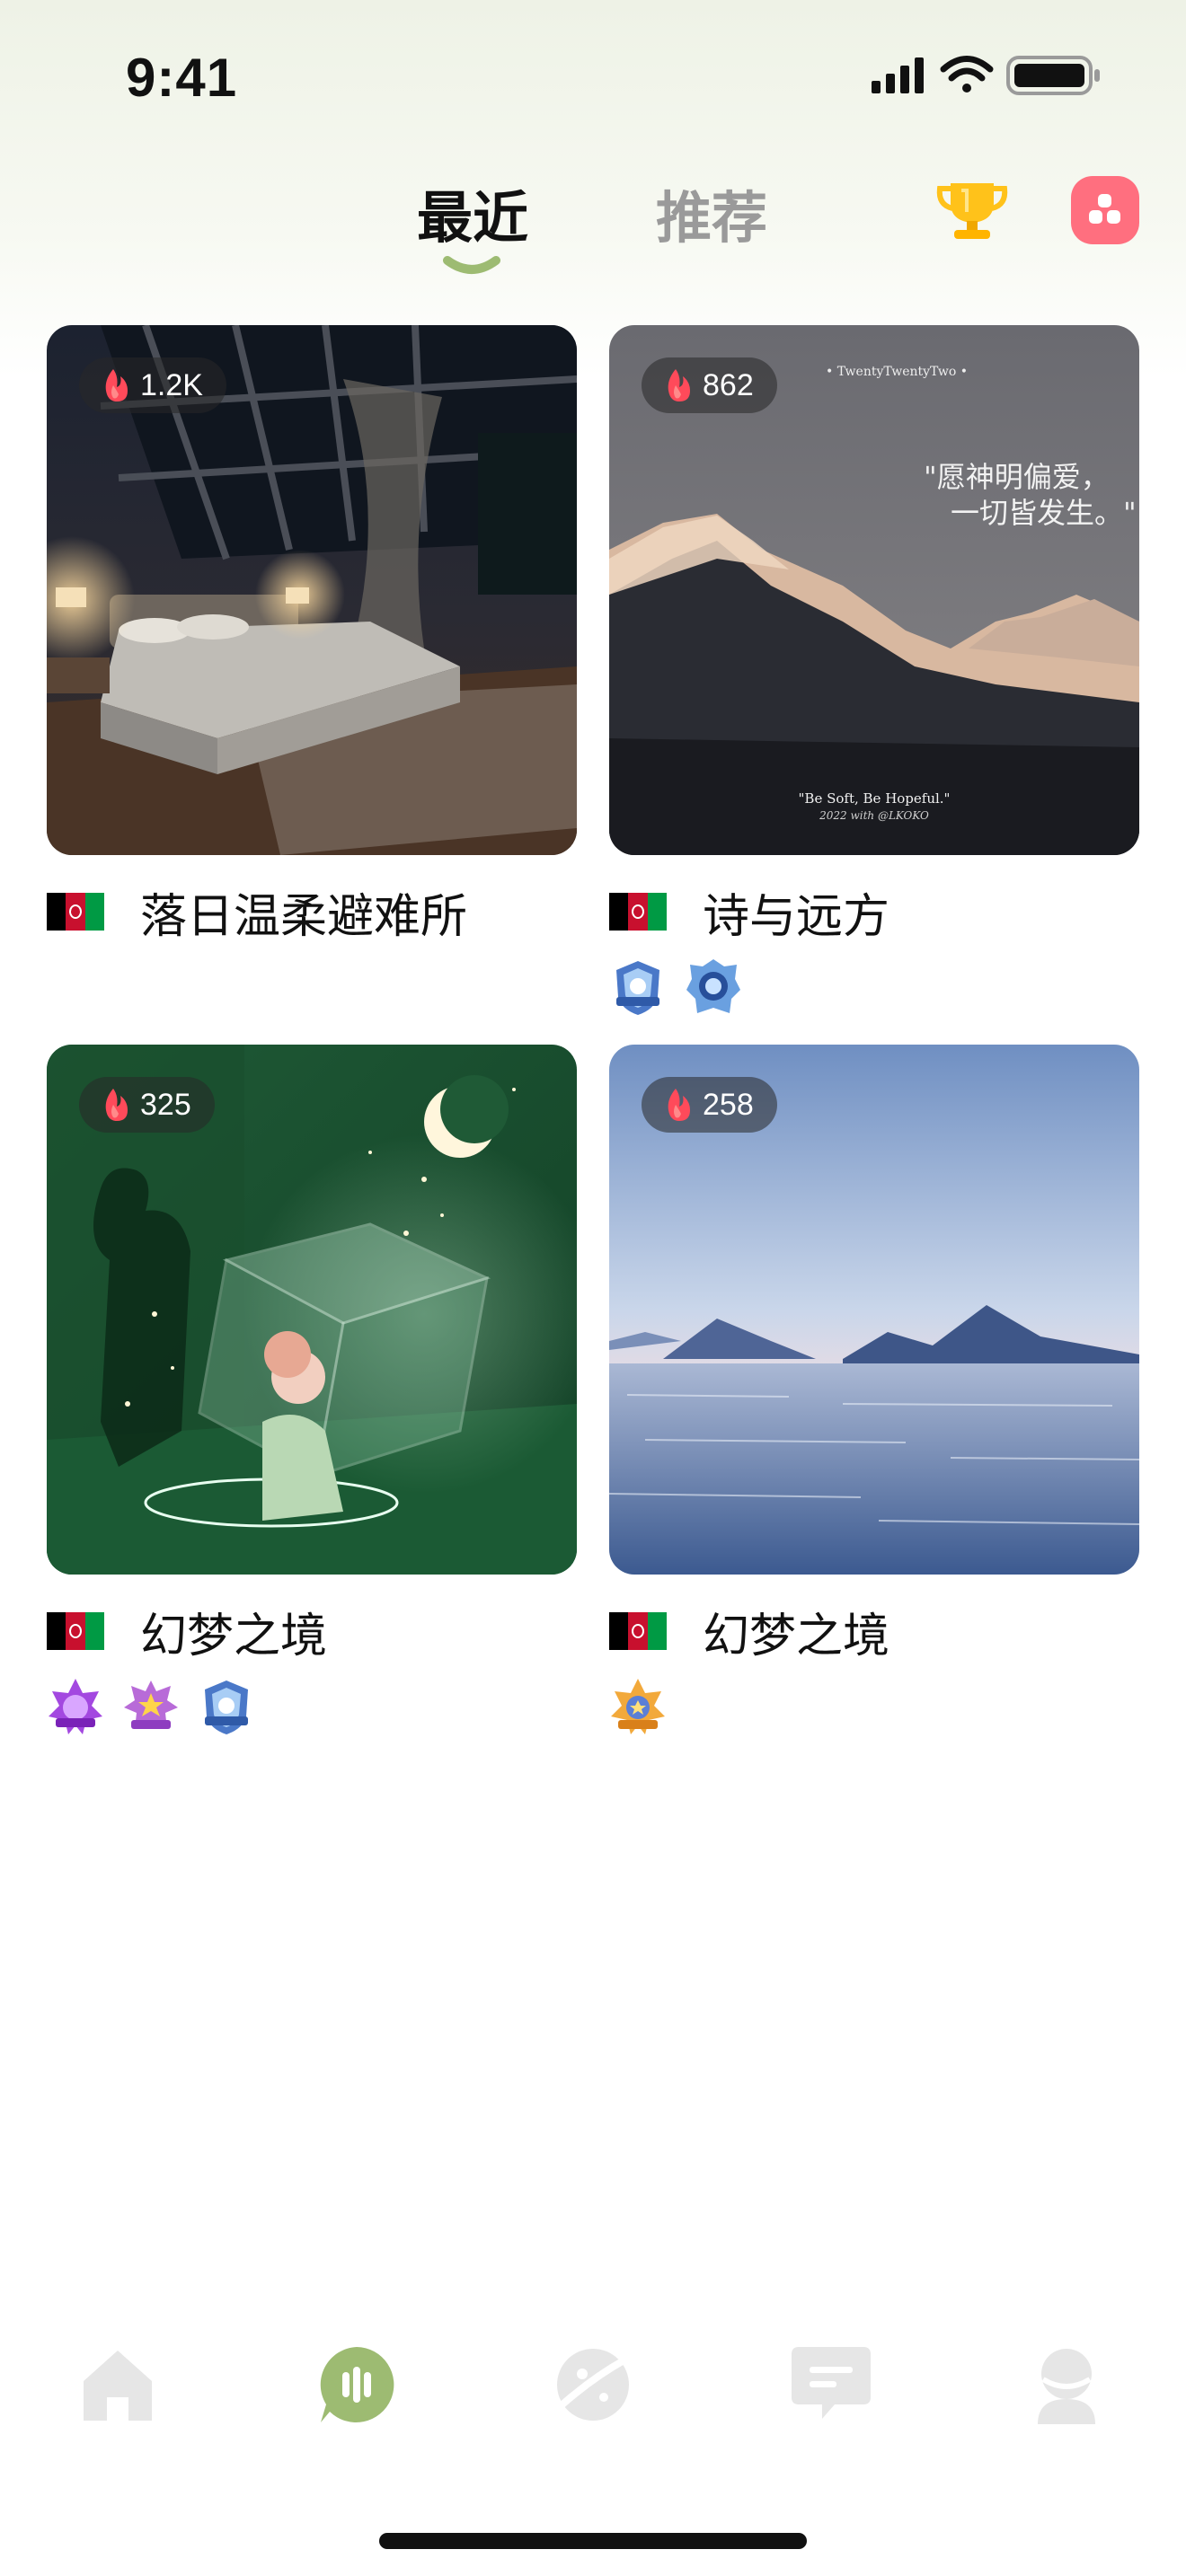  What do you see at coordinates (304, 916) in the screenshot?
I see `room-title: 落日温柔避难所` at bounding box center [304, 916].